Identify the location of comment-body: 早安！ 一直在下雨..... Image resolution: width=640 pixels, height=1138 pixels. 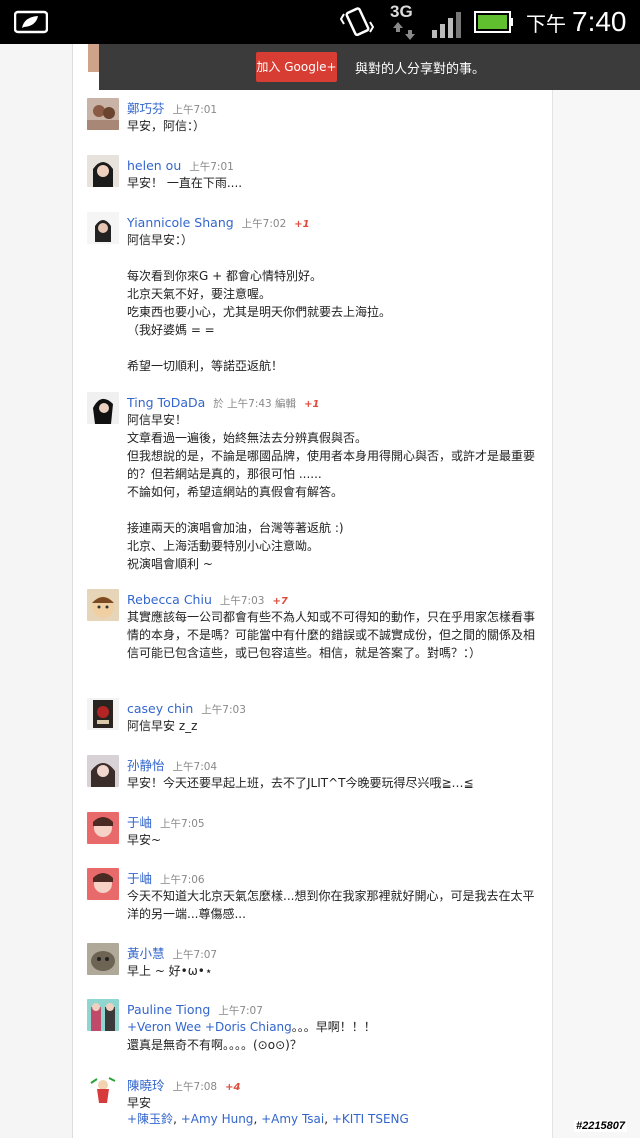
(185, 183).